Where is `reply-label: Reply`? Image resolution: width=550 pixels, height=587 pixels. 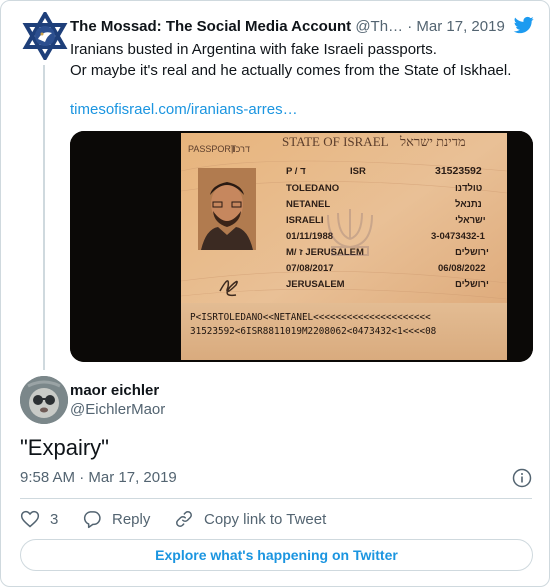
reply-label: Reply is located at coordinates (131, 519).